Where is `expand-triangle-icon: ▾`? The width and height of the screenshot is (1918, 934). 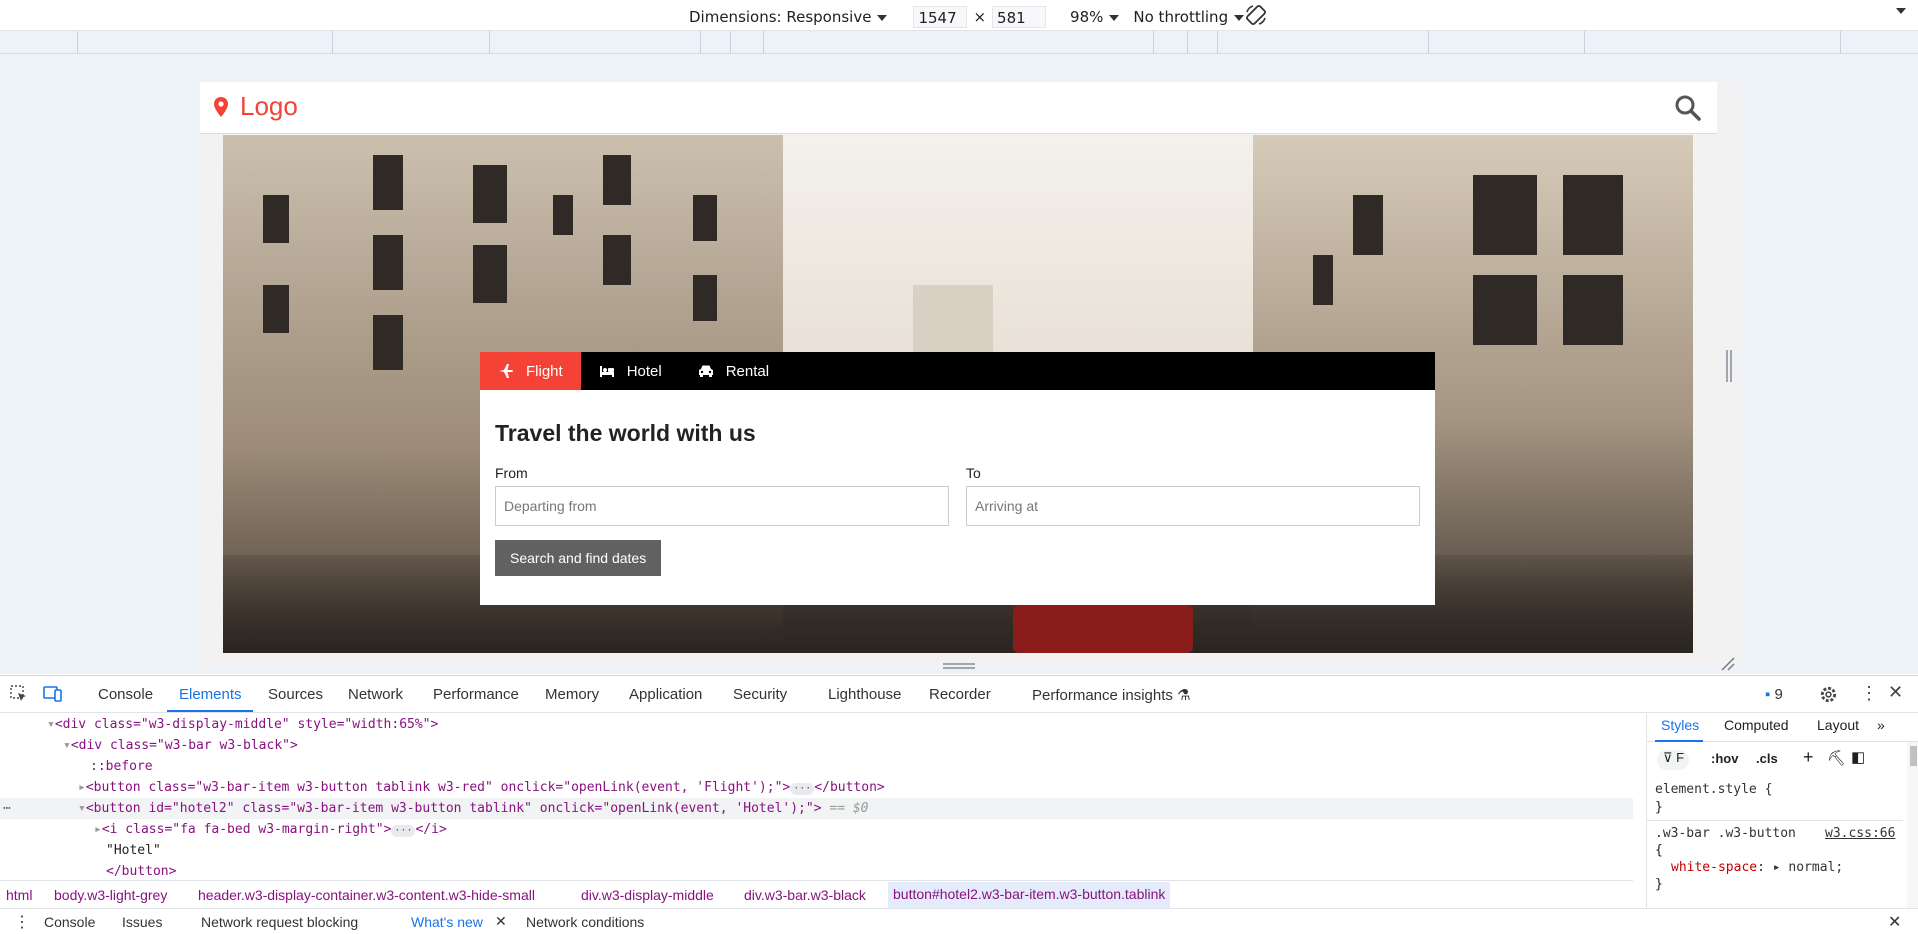
expand-triangle-icon: ▾ is located at coordinates (82, 808).